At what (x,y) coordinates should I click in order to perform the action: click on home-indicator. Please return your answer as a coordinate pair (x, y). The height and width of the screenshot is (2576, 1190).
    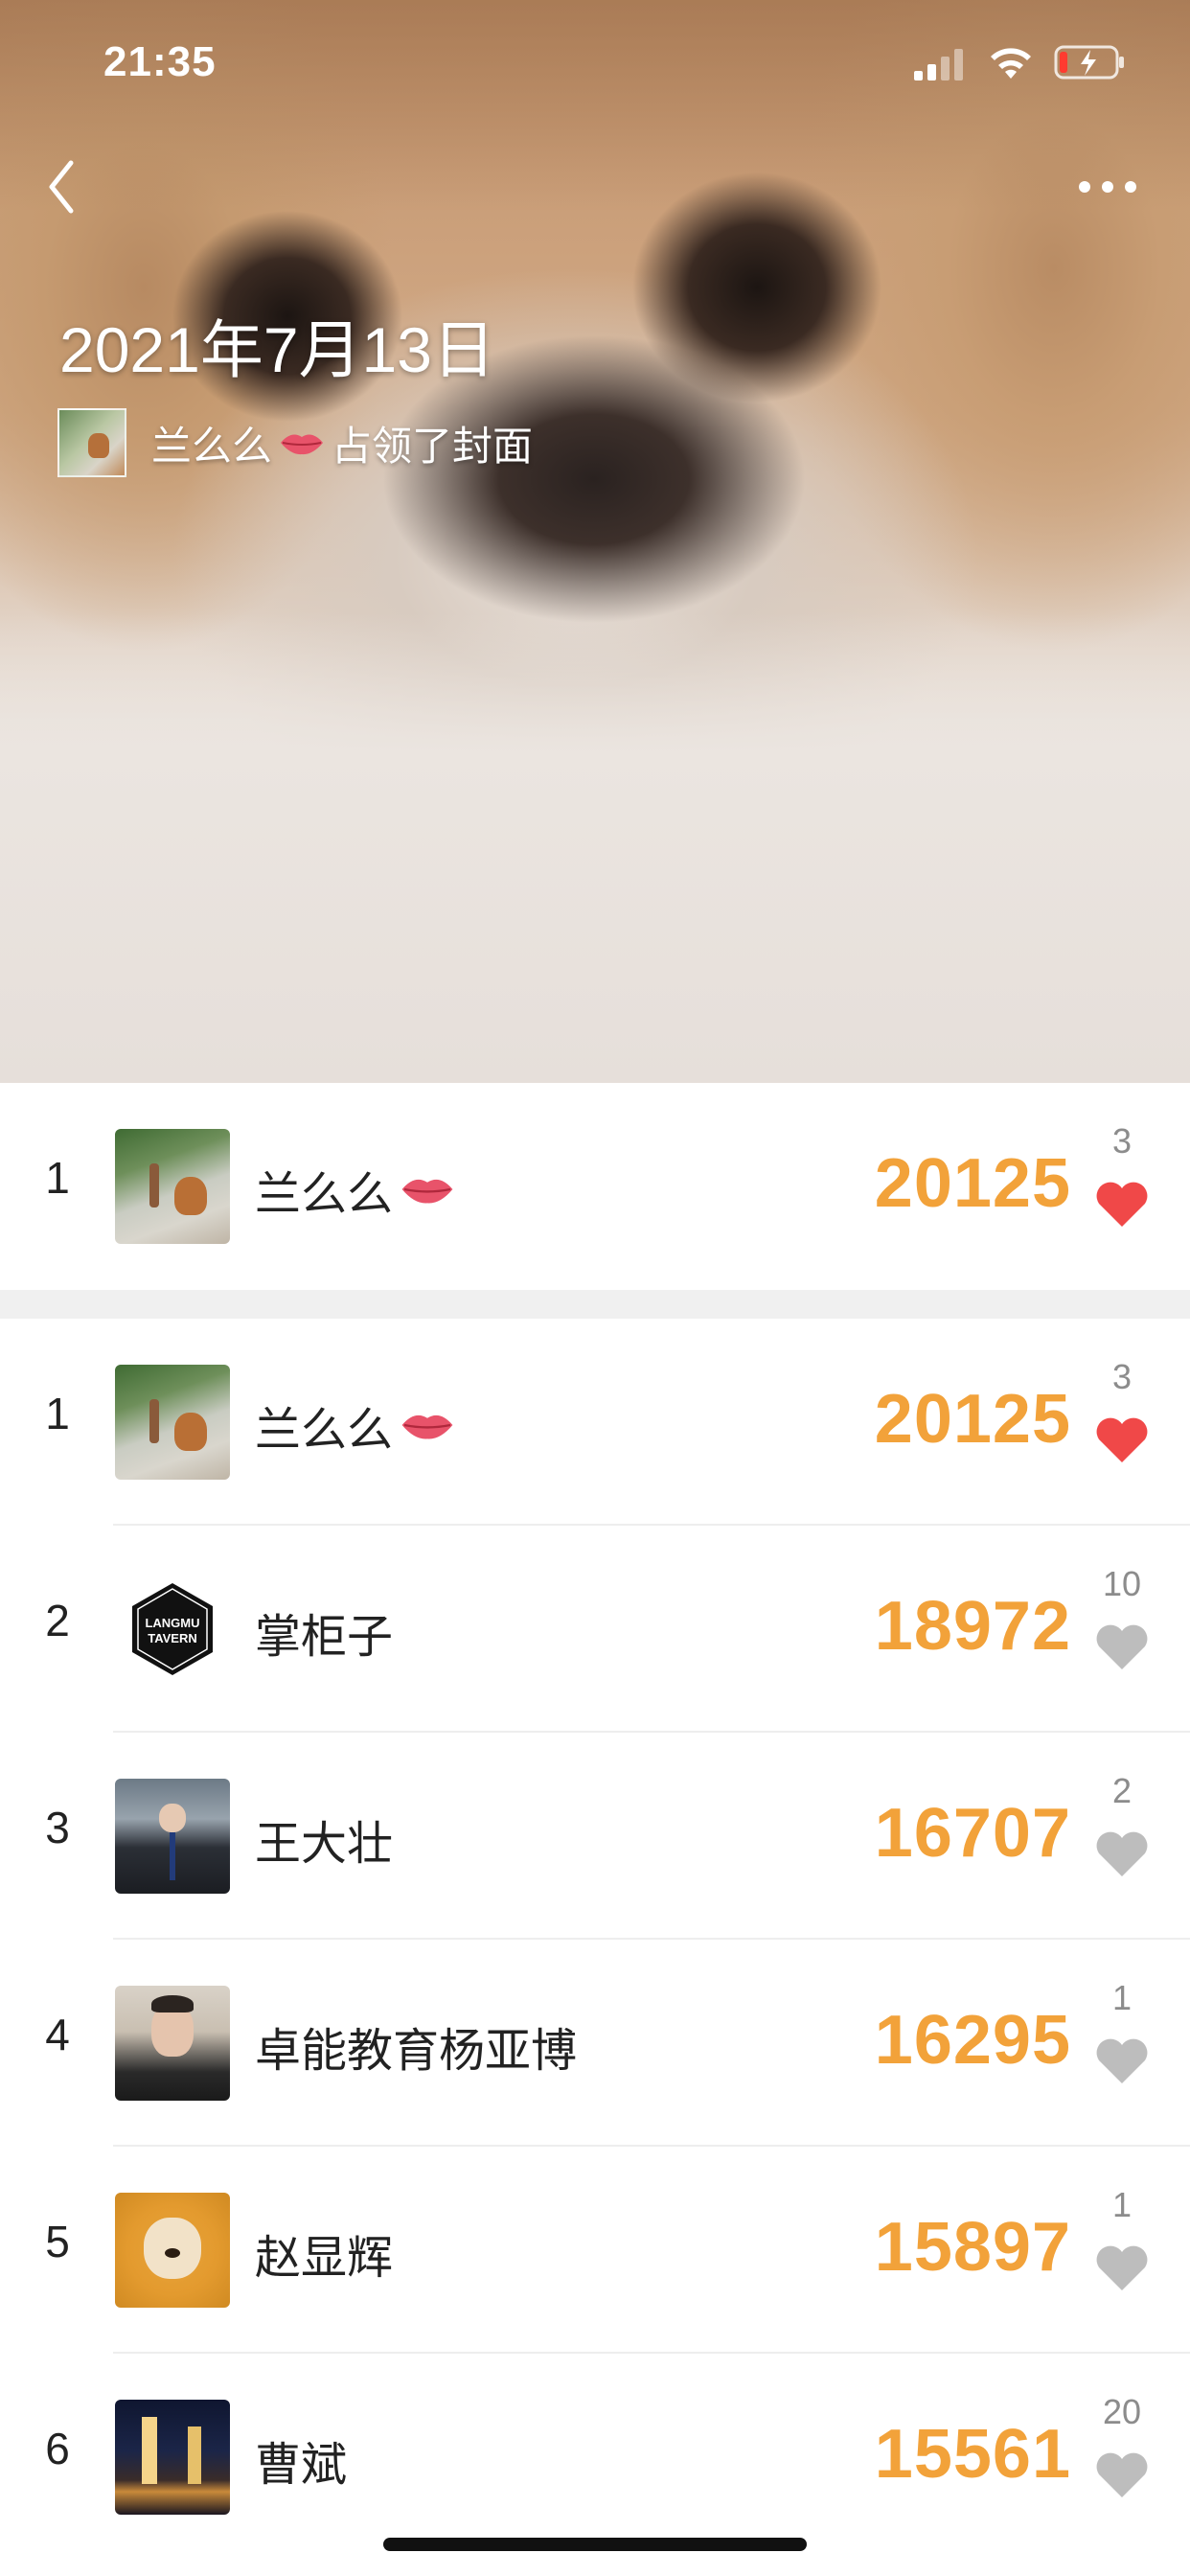
    Looking at the image, I should click on (595, 2544).